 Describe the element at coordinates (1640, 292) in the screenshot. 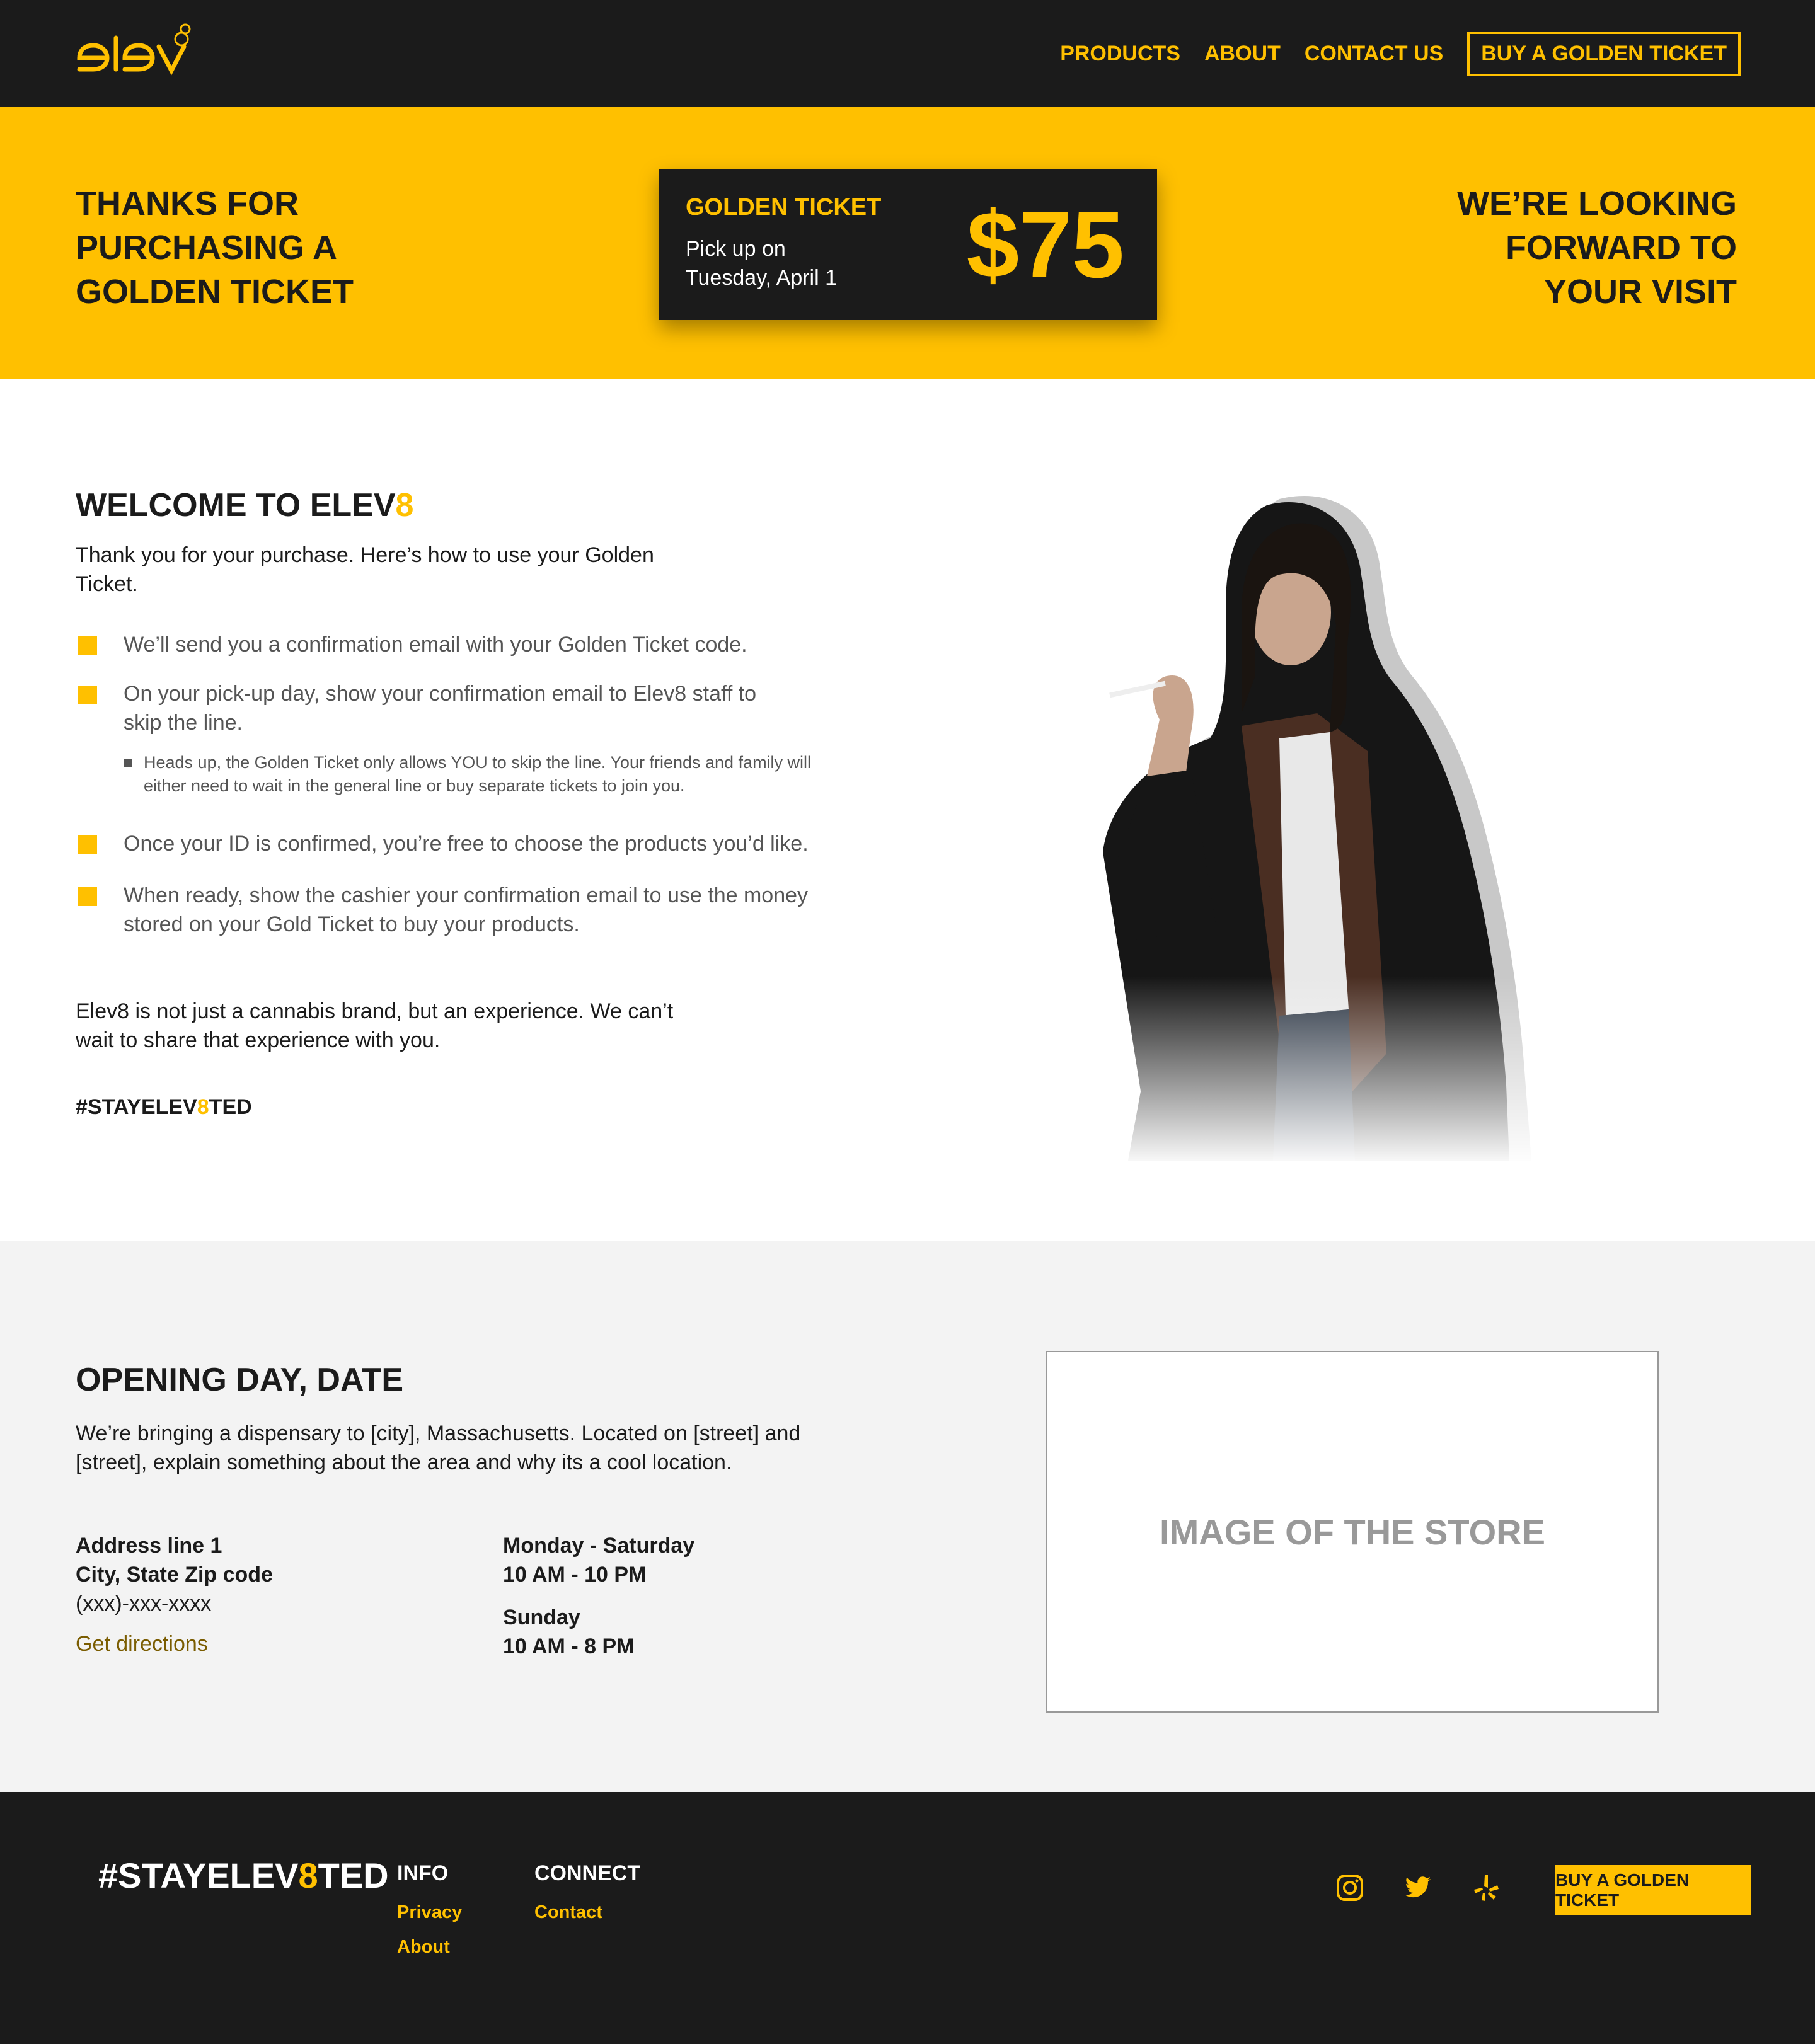

I see `visit-line-2: YOUR VISIT` at that location.